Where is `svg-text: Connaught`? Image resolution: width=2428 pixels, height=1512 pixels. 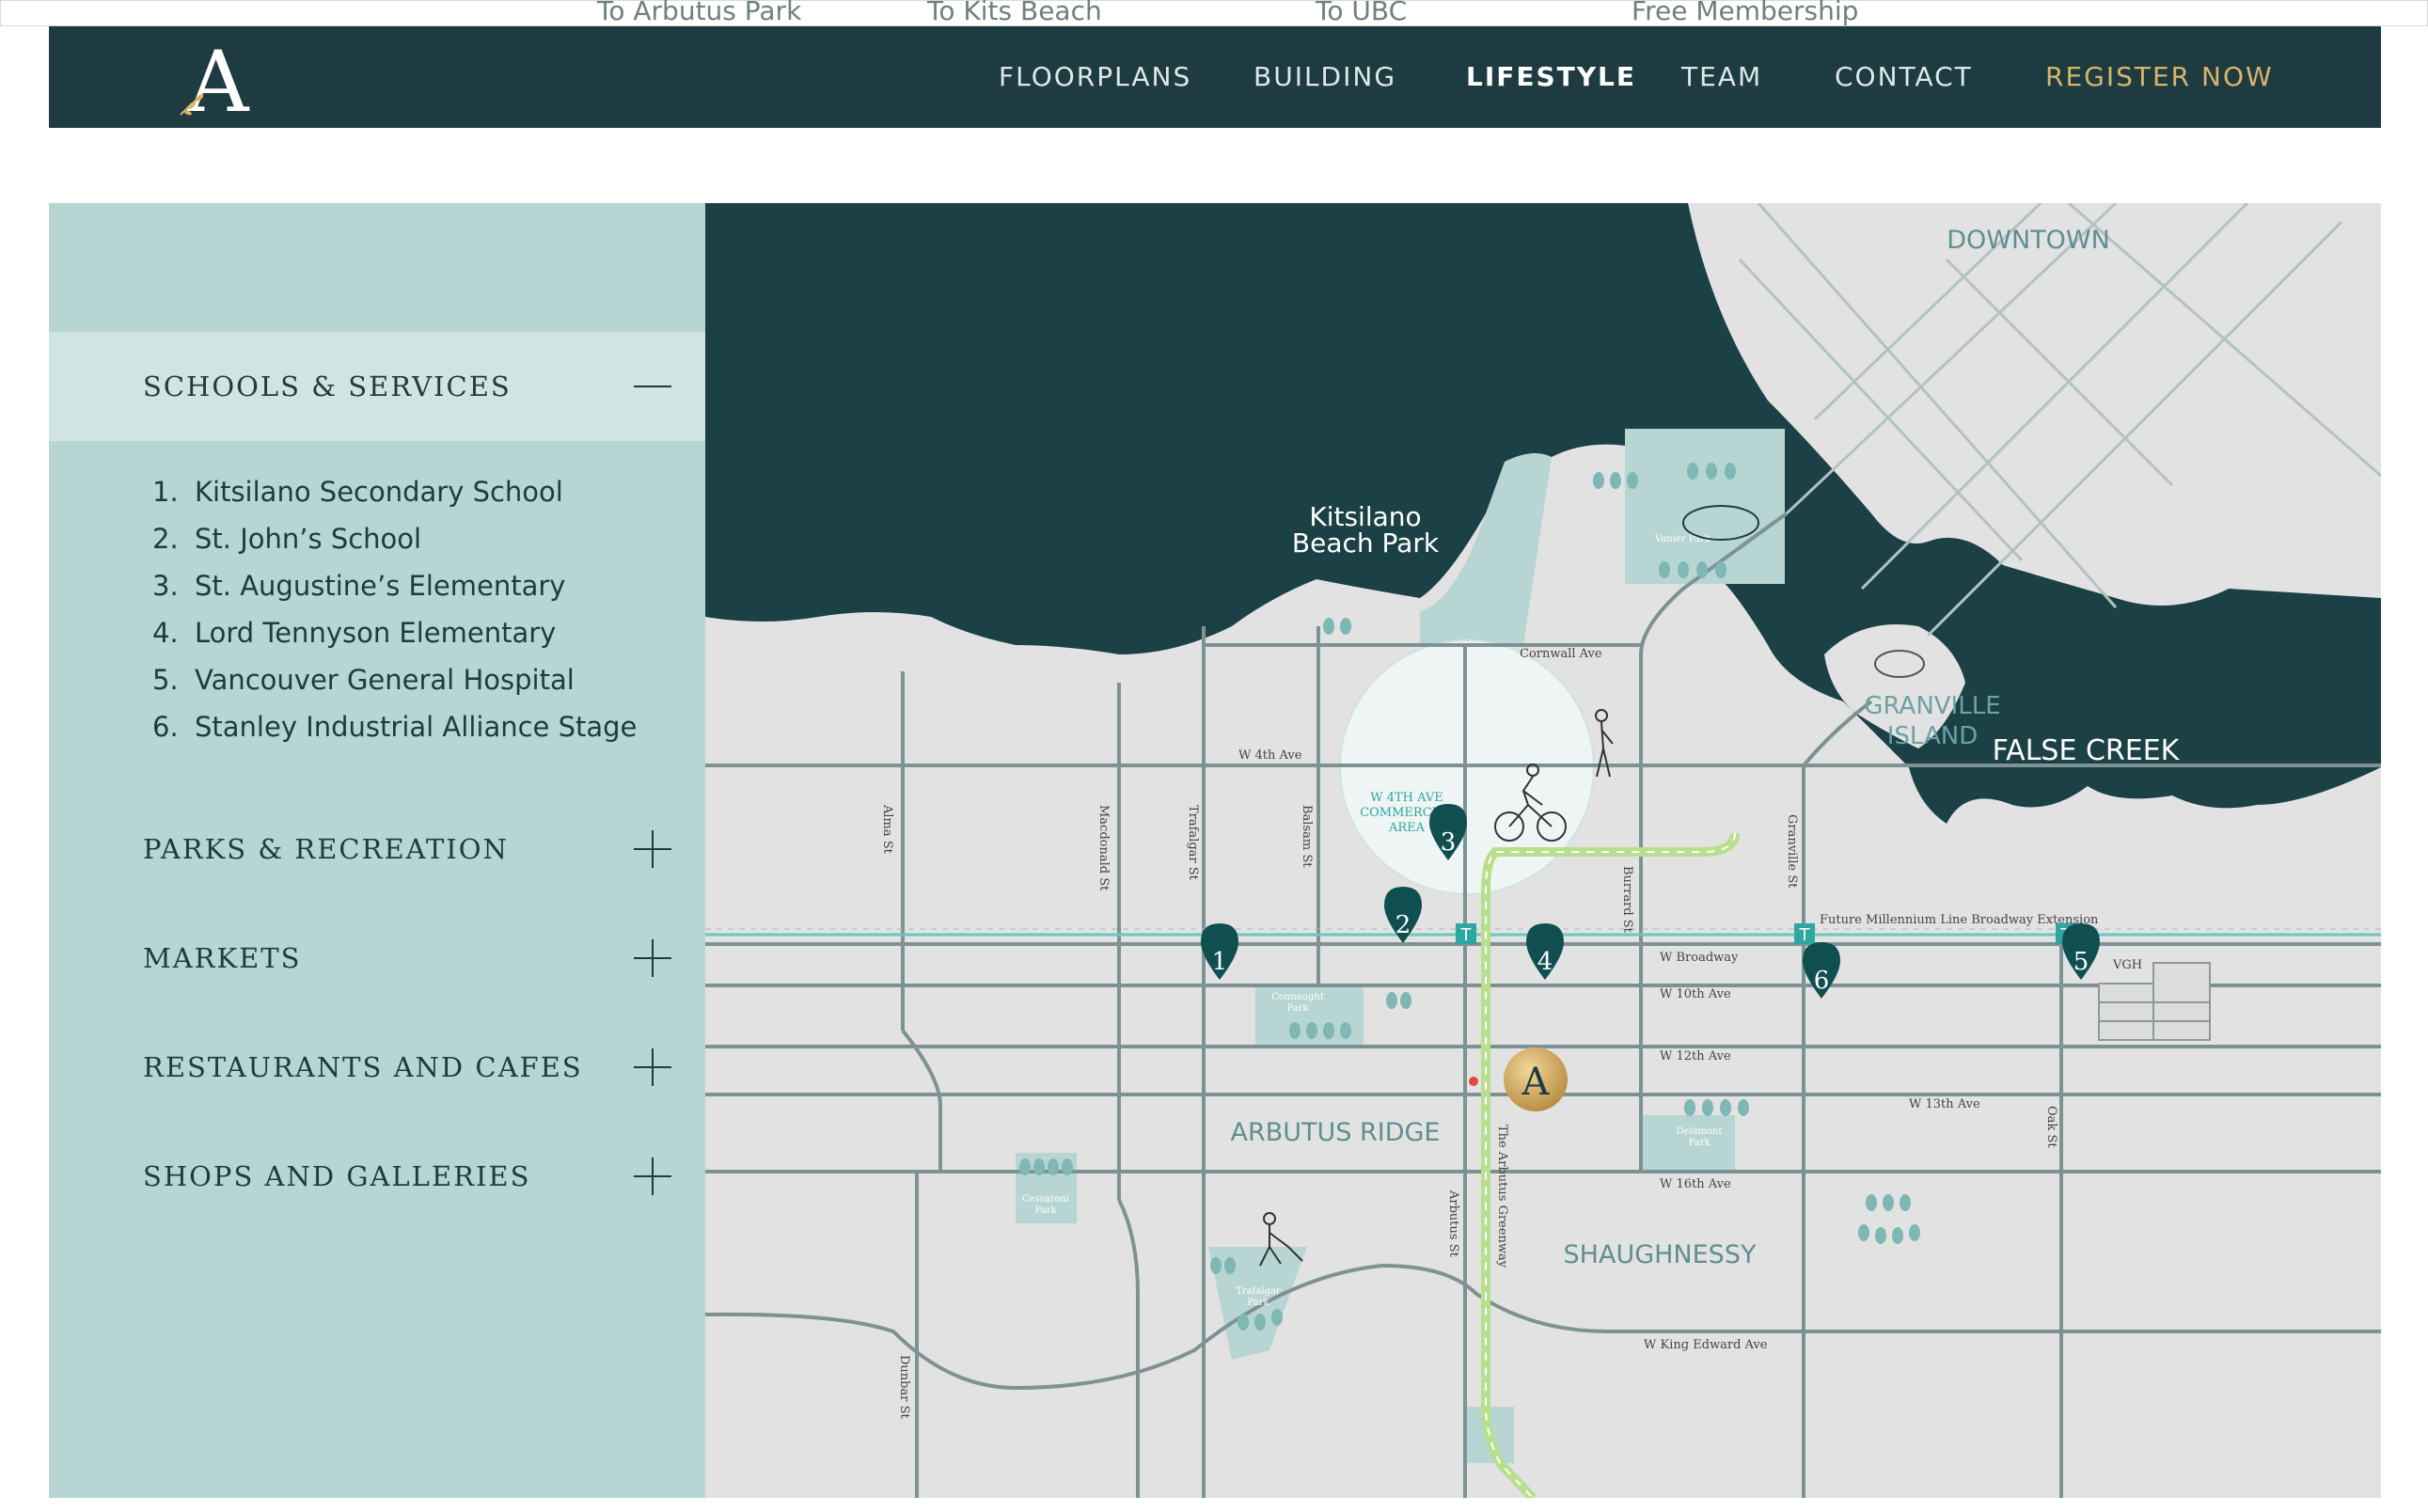
svg-text: Connaught is located at coordinates (1297, 997).